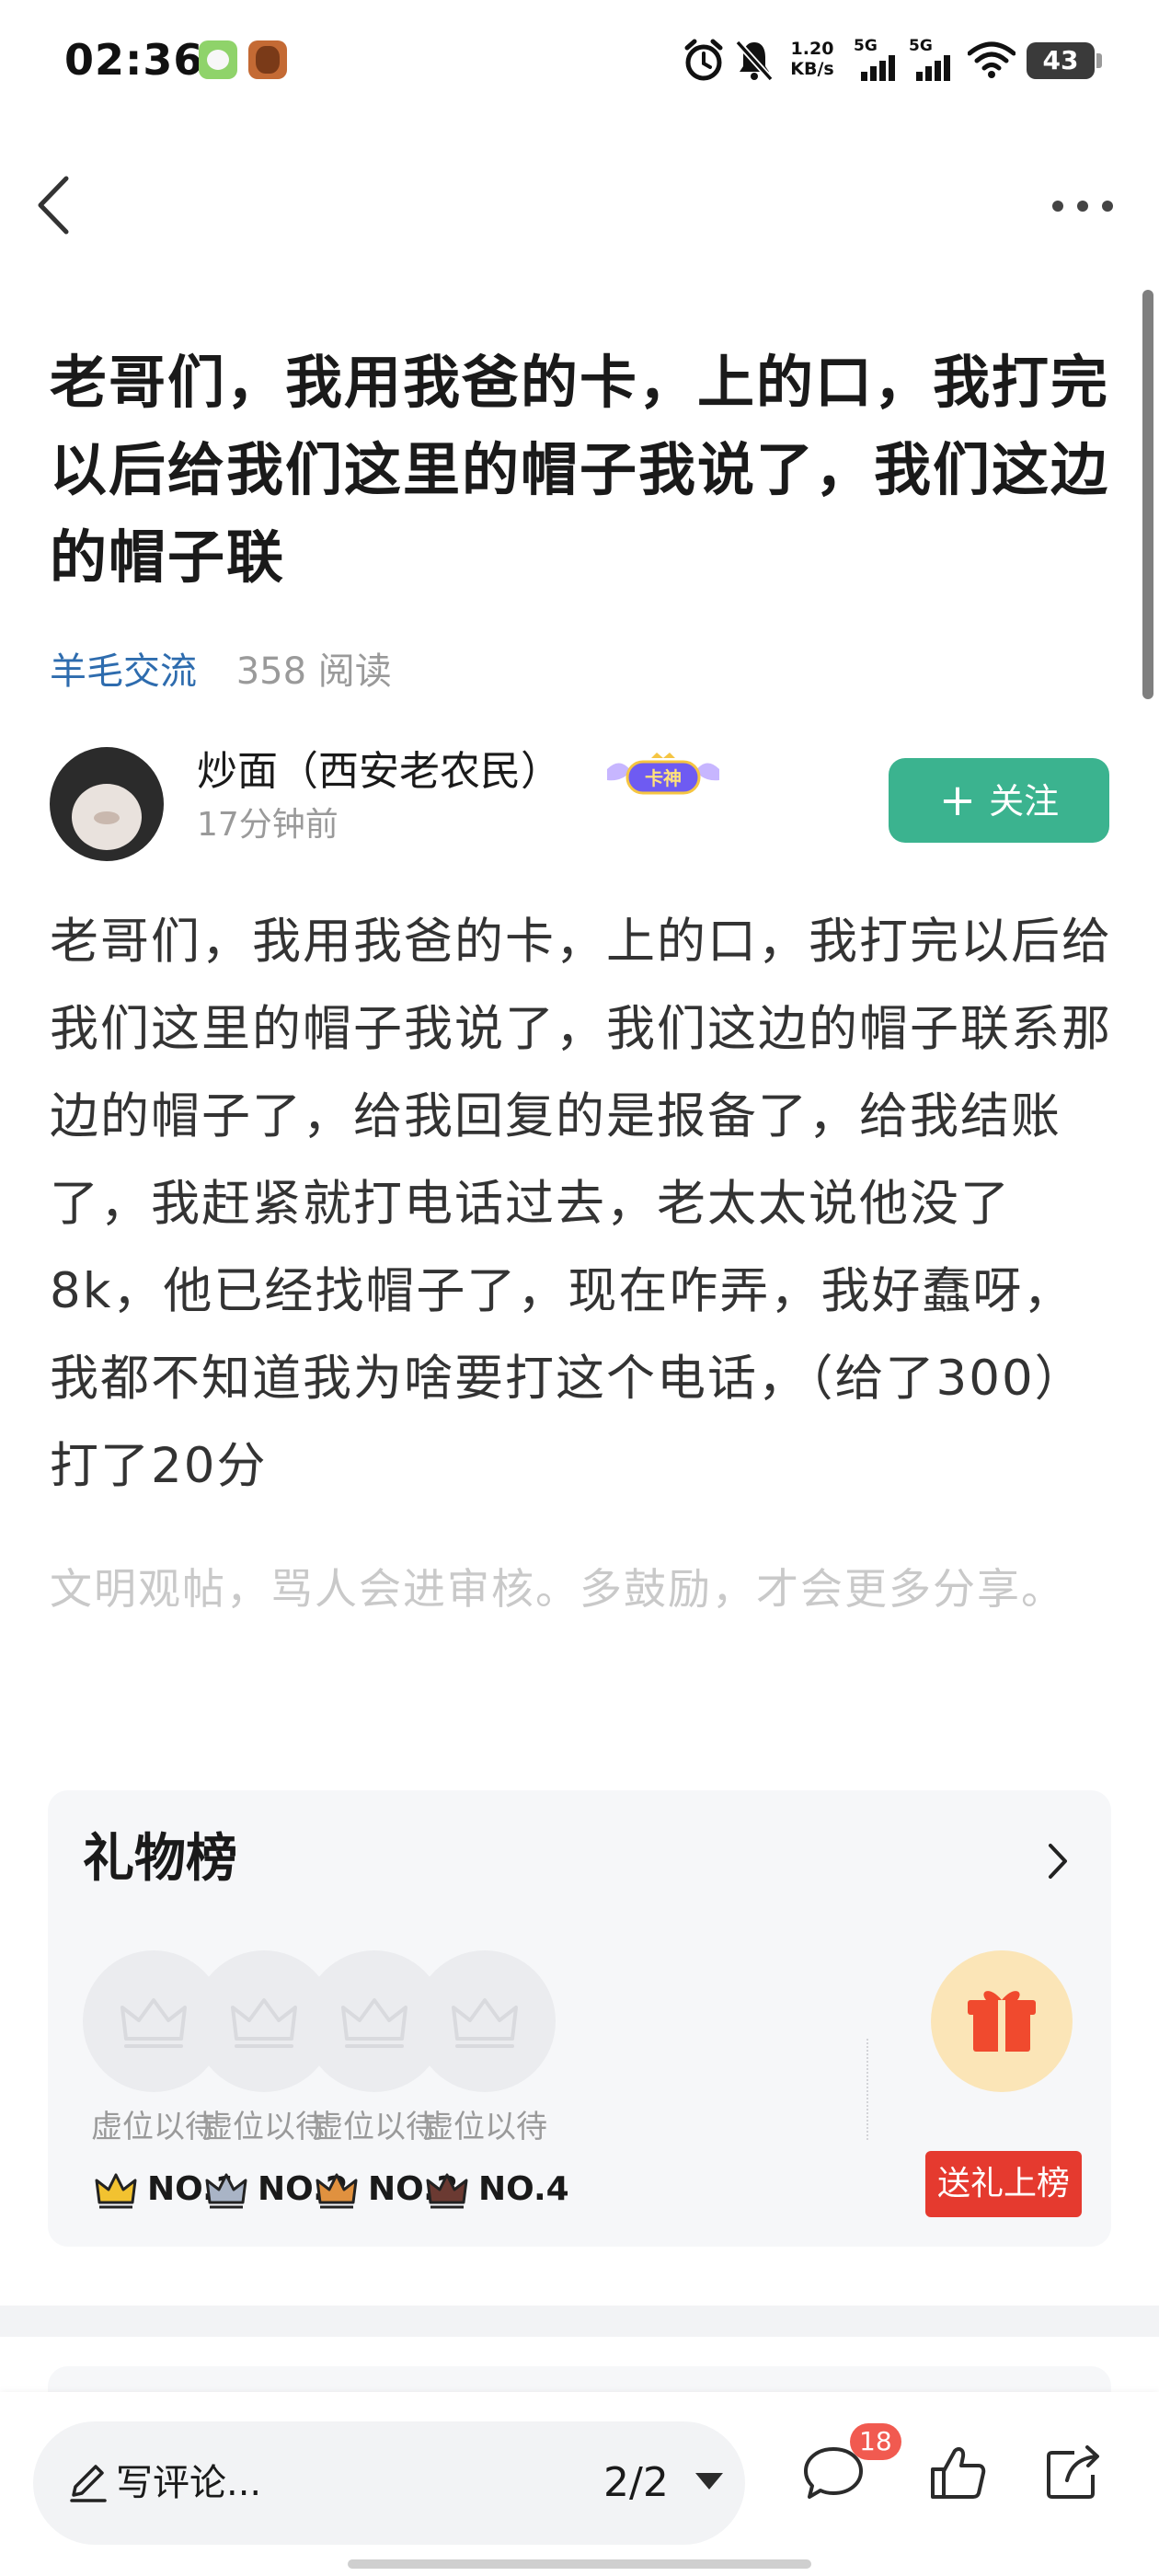 The height and width of the screenshot is (2576, 1159). What do you see at coordinates (107, 804) in the screenshot?
I see `avatar` at bounding box center [107, 804].